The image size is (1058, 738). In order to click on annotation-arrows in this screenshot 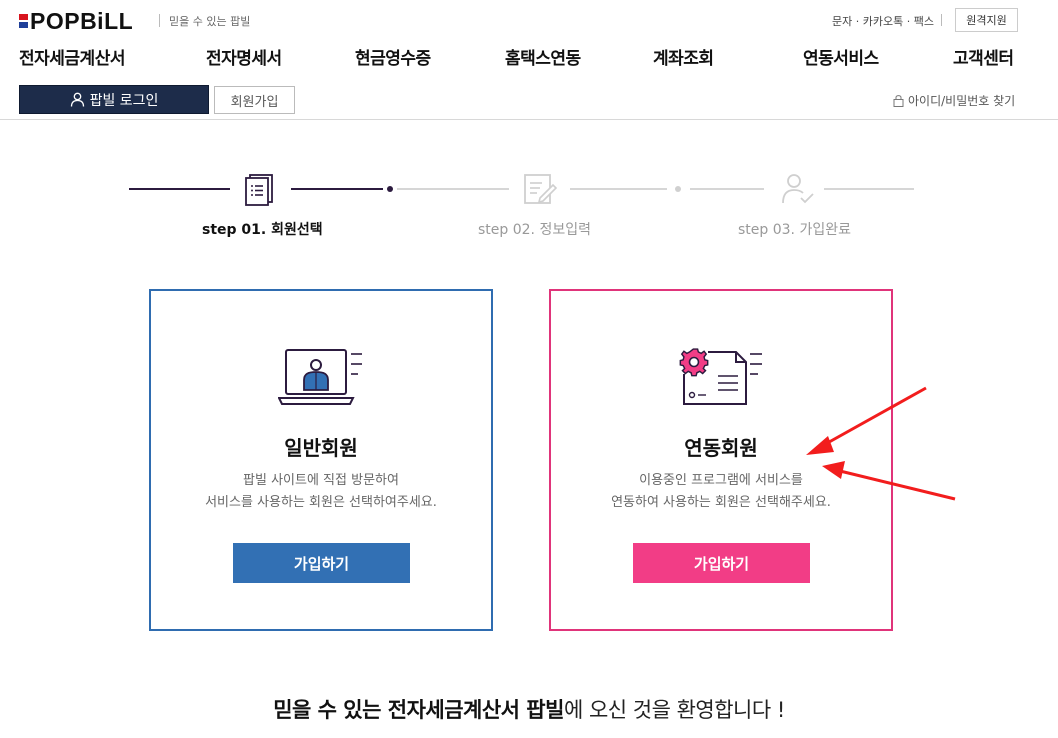, I will do `click(881, 443)`.